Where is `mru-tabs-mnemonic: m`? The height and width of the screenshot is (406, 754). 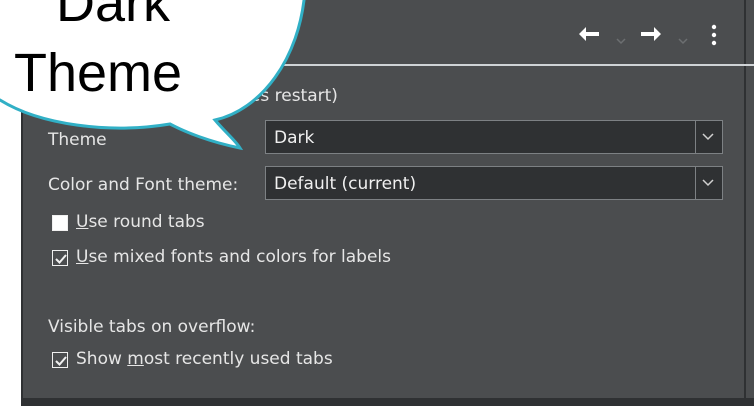 mru-tabs-mnemonic: m is located at coordinates (135, 359).